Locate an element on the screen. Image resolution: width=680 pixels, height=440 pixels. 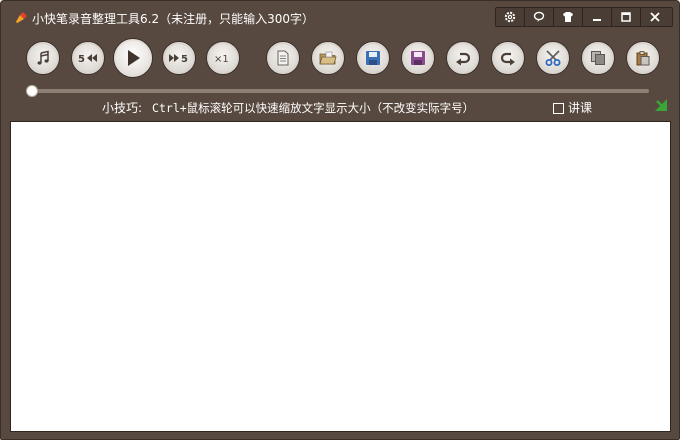
svg-text: ×1 is located at coordinates (221, 59).